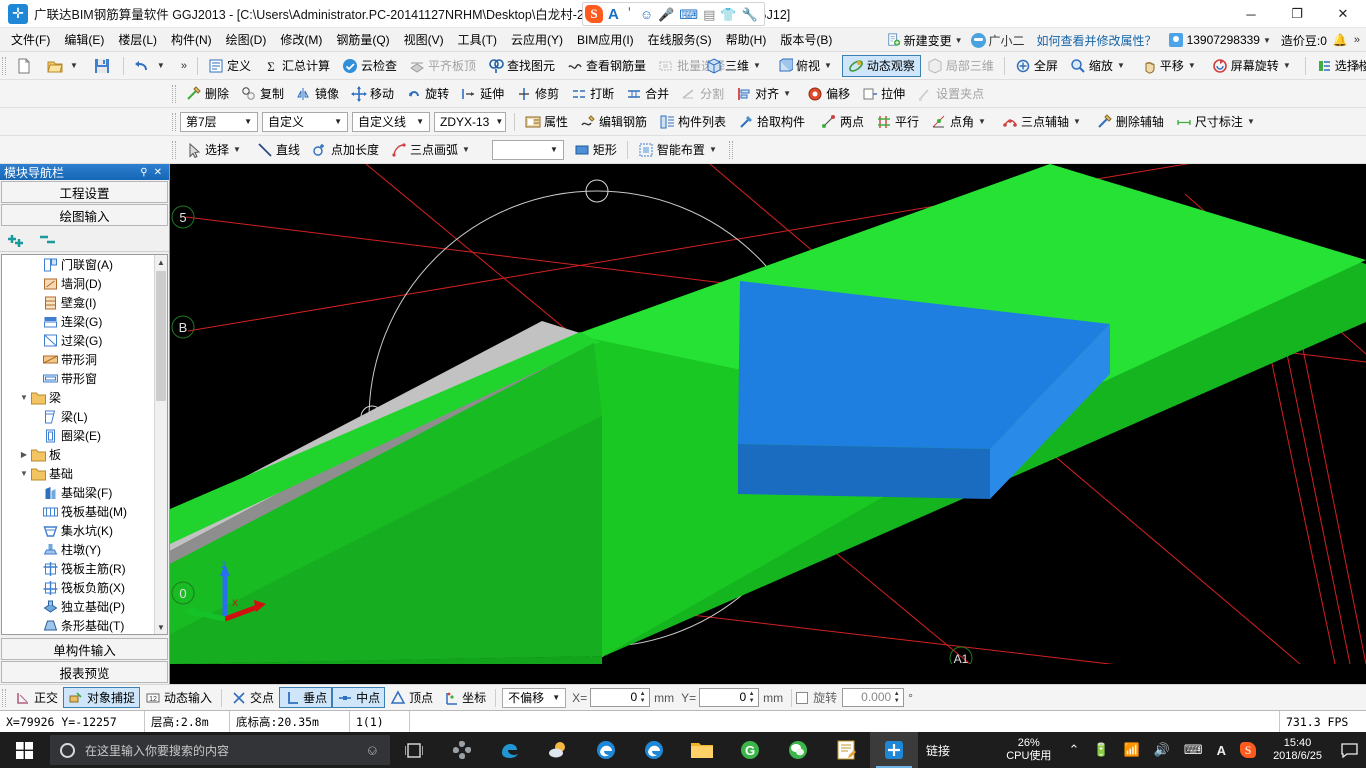  I want to click on snap-button-osnap: 对象捕捉, so click(102, 697).